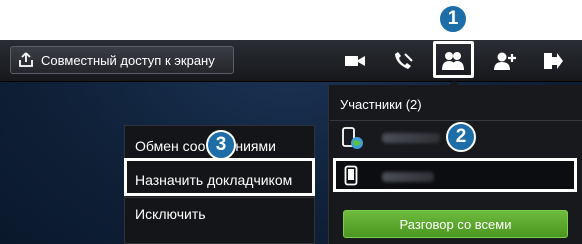 This screenshot has width=582, height=244. I want to click on divider, so click(456, 120).